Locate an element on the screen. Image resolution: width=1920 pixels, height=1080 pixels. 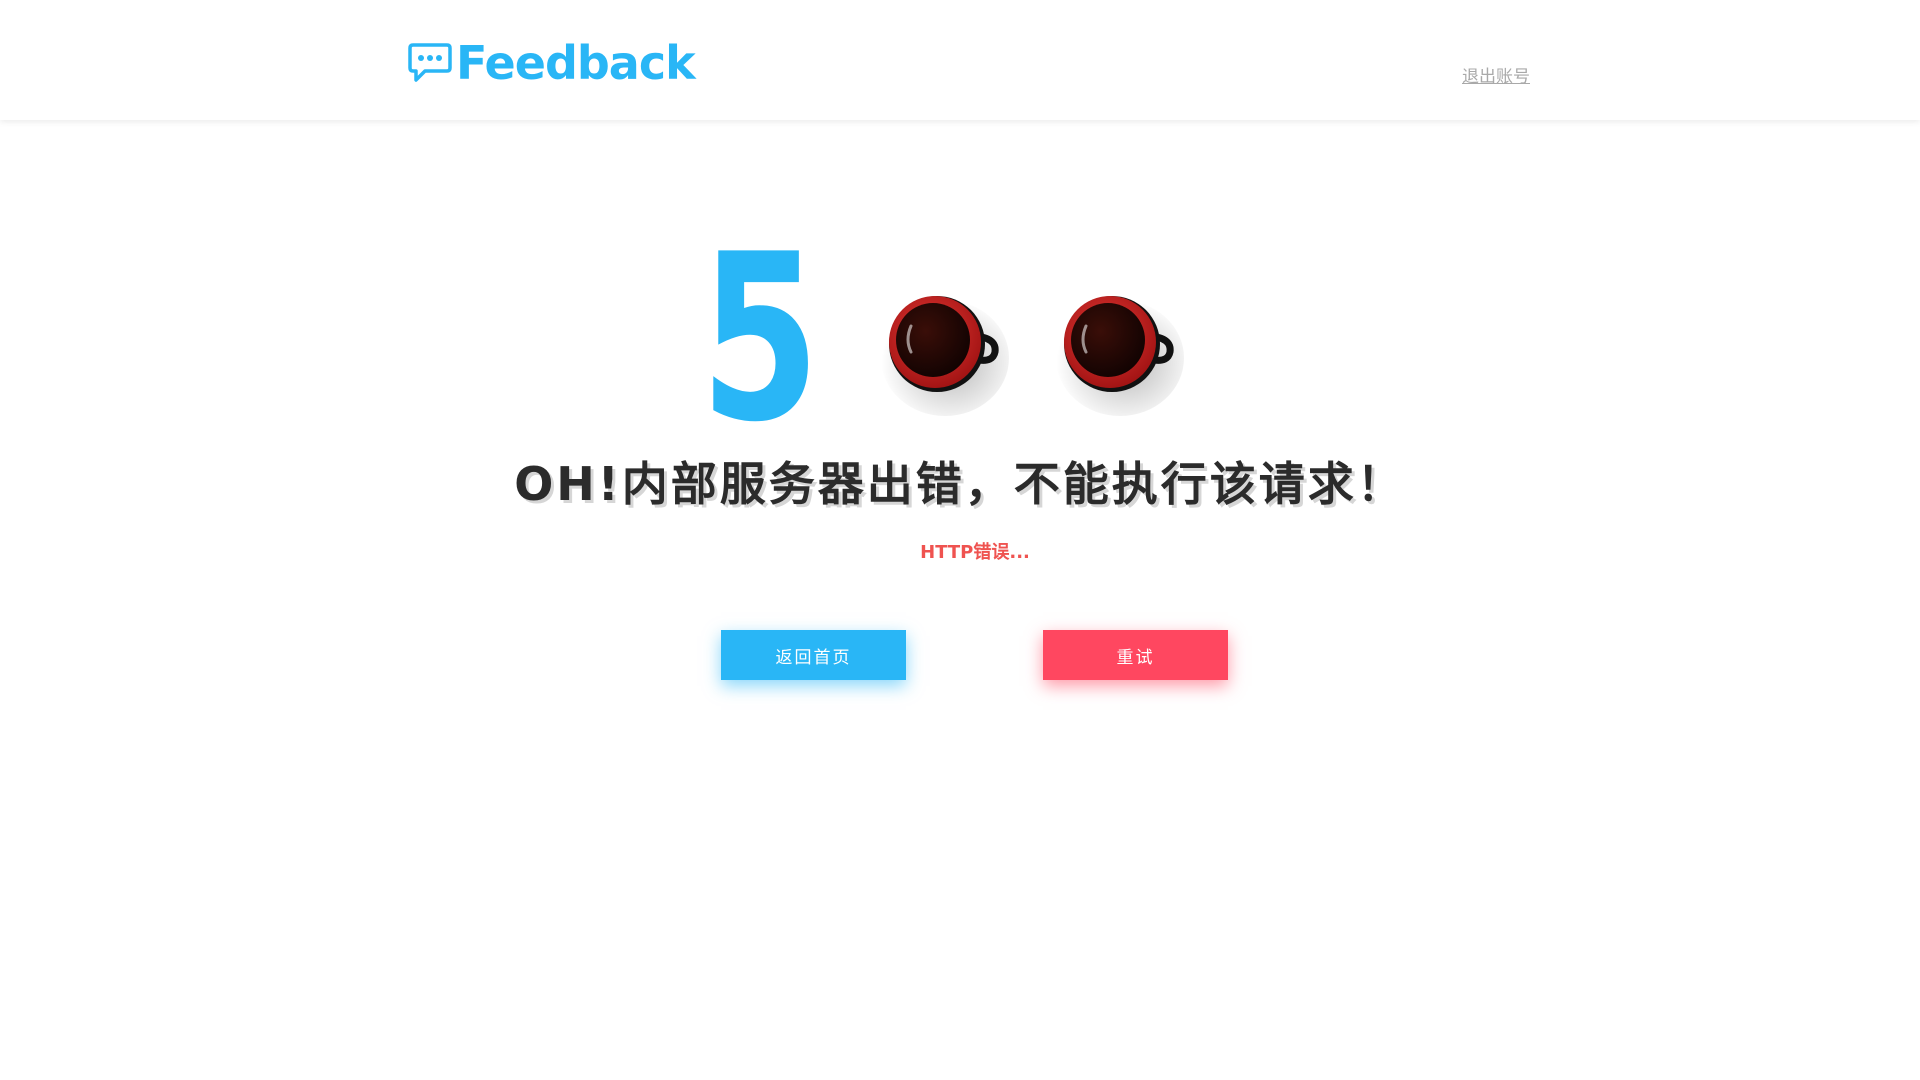
speech-bubble-icon is located at coordinates (430, 62).